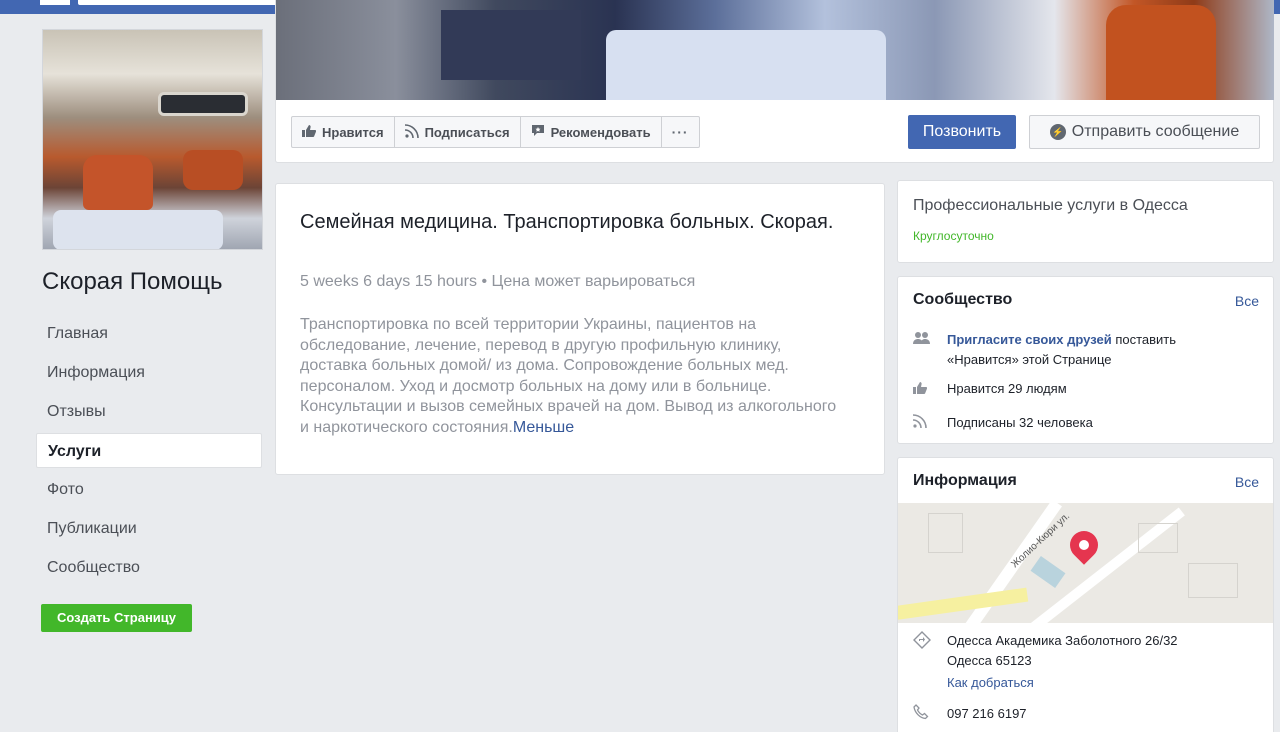 This screenshot has width=1280, height=732. Describe the element at coordinates (132, 282) in the screenshot. I see `page-name: Скорая Помощь` at that location.